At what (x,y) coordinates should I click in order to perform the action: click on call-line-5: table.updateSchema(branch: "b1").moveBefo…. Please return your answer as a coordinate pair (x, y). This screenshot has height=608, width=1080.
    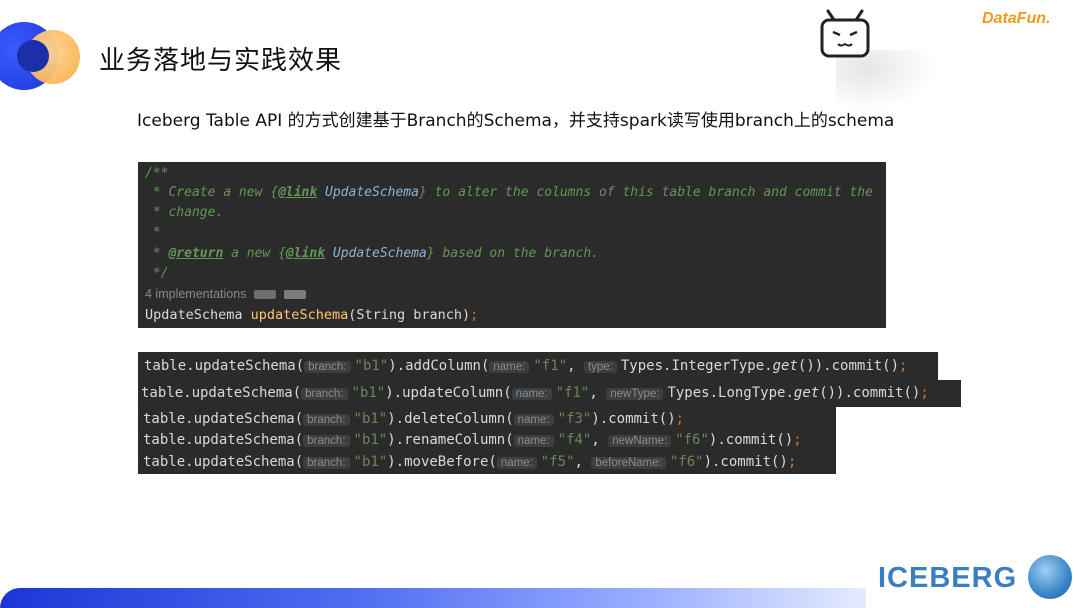
    Looking at the image, I should click on (469, 462).